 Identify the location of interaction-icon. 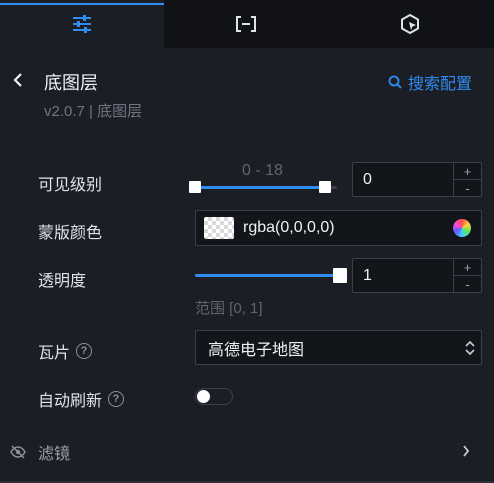
(410, 24).